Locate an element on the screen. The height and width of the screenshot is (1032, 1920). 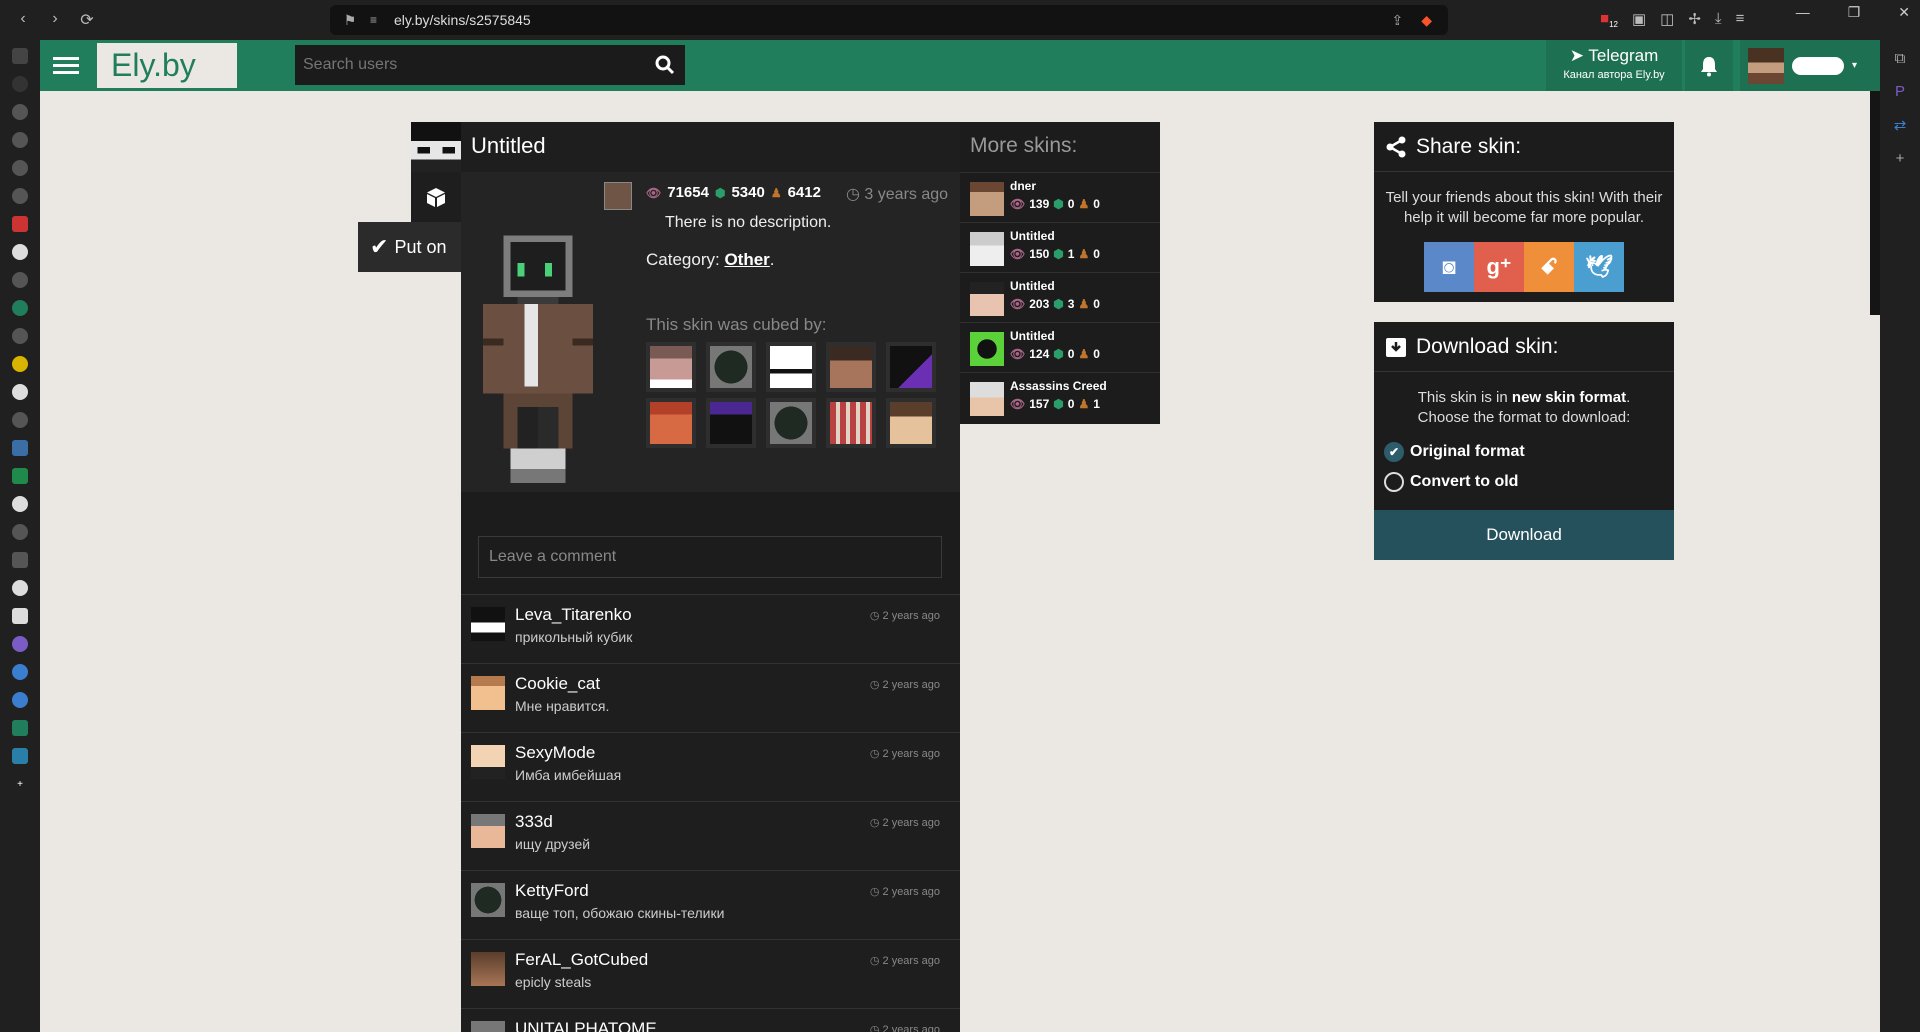
telegram-link: ➤ Telegram Канал автора Ely.by is located at coordinates (1614, 65).